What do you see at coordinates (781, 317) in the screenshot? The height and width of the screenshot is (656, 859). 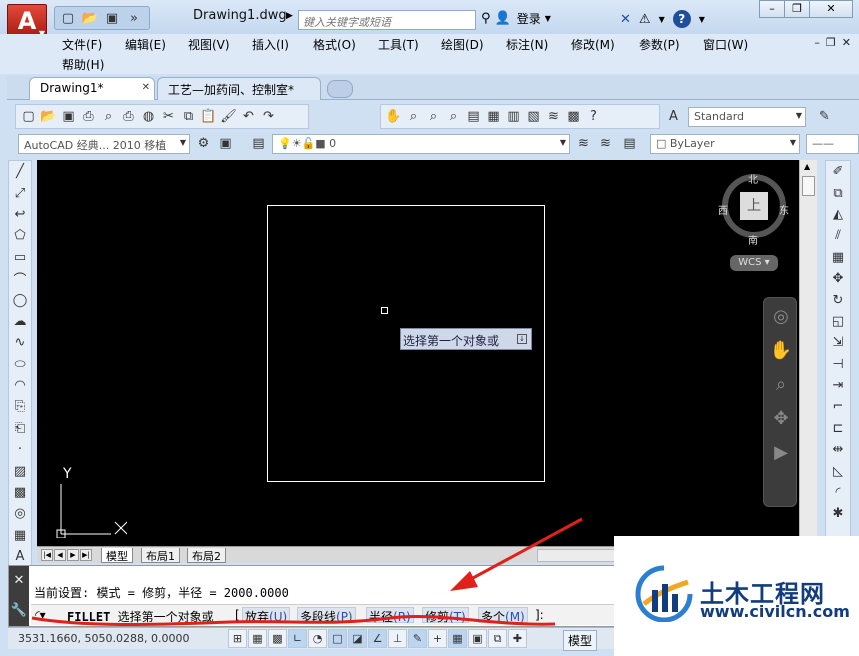 I see `steering-wheel-icon: ◎` at bounding box center [781, 317].